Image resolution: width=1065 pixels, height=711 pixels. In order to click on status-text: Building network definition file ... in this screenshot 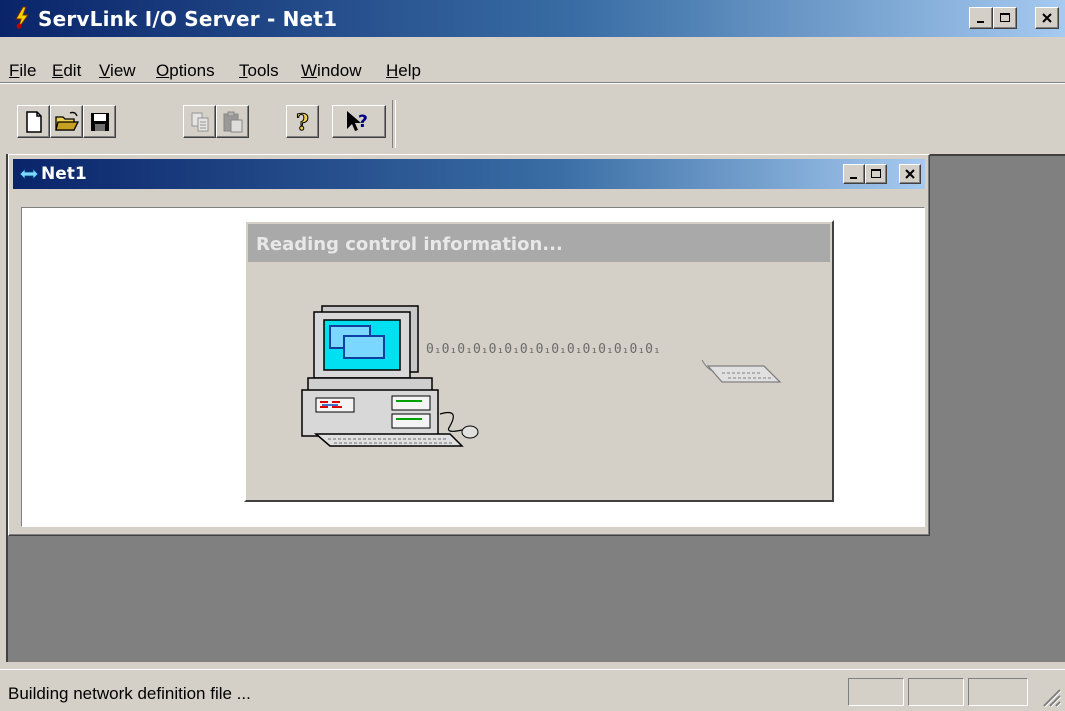, I will do `click(129, 693)`.